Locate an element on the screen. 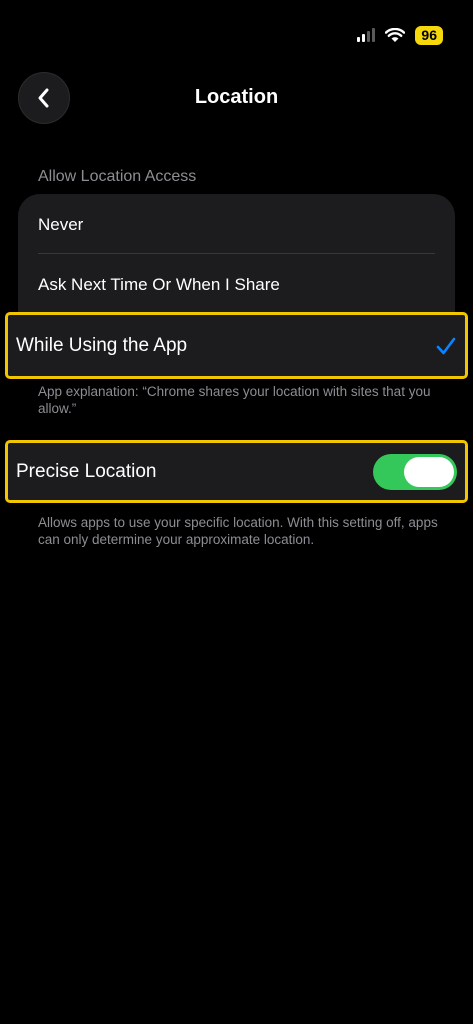  option-while-using: While Using the App is located at coordinates (236, 345).